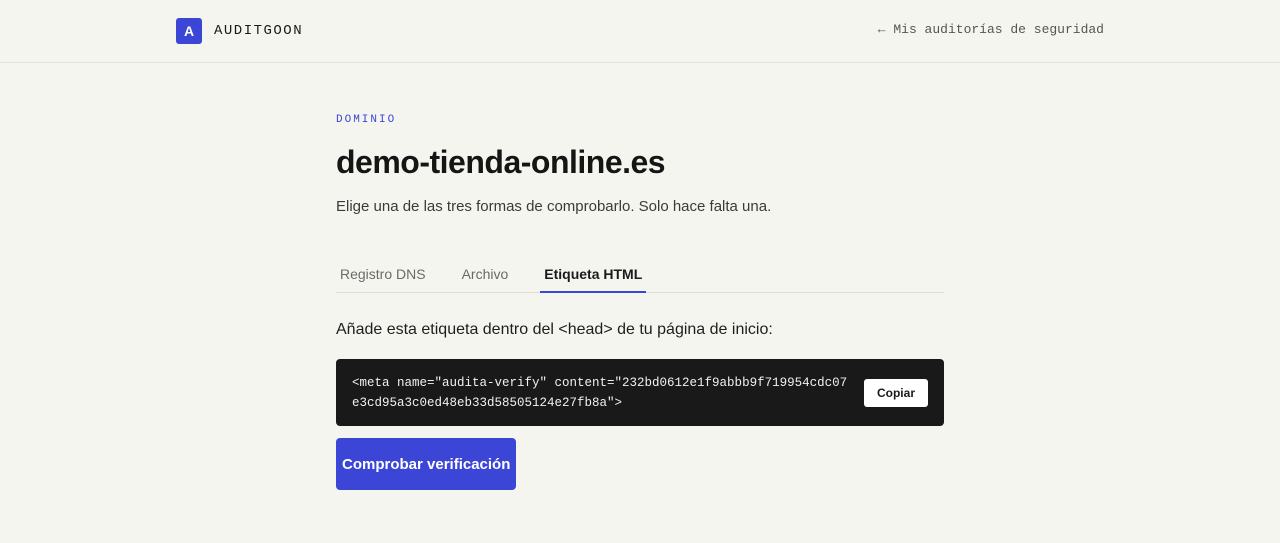 This screenshot has width=1280, height=543. I want to click on verification-method-tabs: Registro DNS Archivo Etiqueta HTML, so click(640, 275).